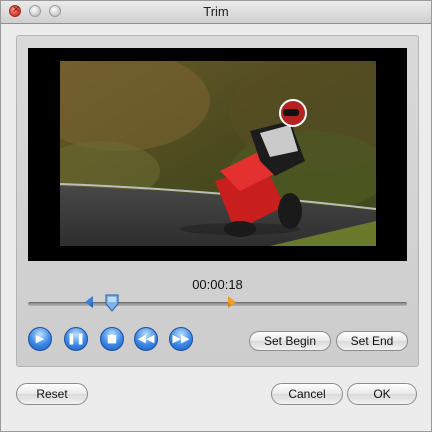 This screenshot has width=432, height=432. What do you see at coordinates (372, 341) in the screenshot?
I see `set-end-button: Set End` at bounding box center [372, 341].